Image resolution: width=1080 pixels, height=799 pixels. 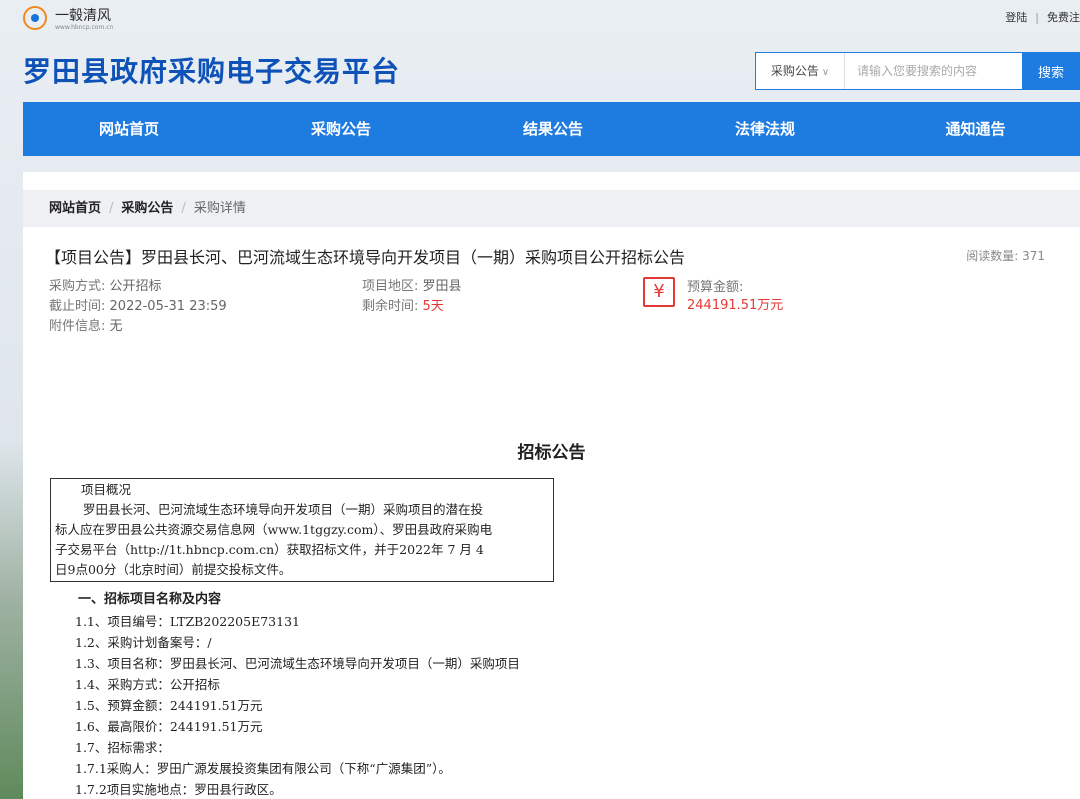 What do you see at coordinates (147, 208) in the screenshot?
I see `breadcrumb-procurement: 采购公告` at bounding box center [147, 208].